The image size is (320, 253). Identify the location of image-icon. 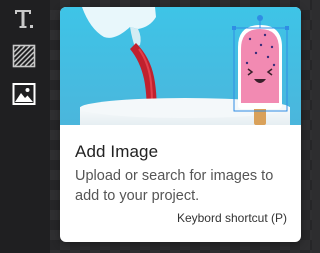
(24, 94).